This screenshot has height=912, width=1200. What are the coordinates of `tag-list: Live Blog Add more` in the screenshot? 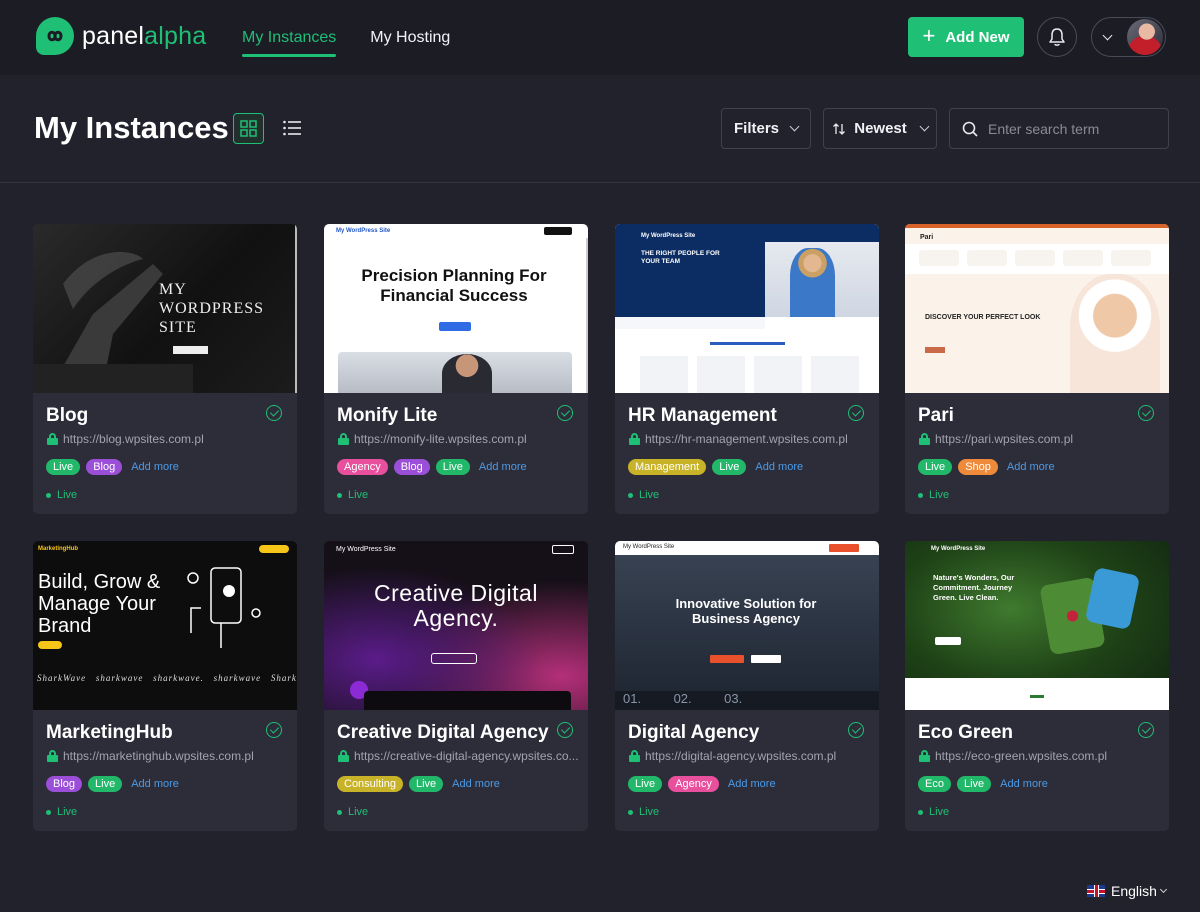 It's located at (112, 467).